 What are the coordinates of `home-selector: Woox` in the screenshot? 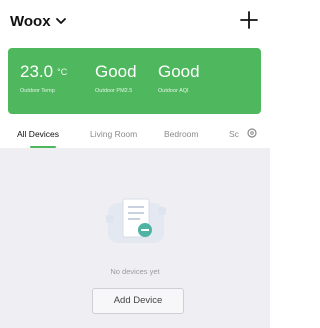 It's located at (38, 21).